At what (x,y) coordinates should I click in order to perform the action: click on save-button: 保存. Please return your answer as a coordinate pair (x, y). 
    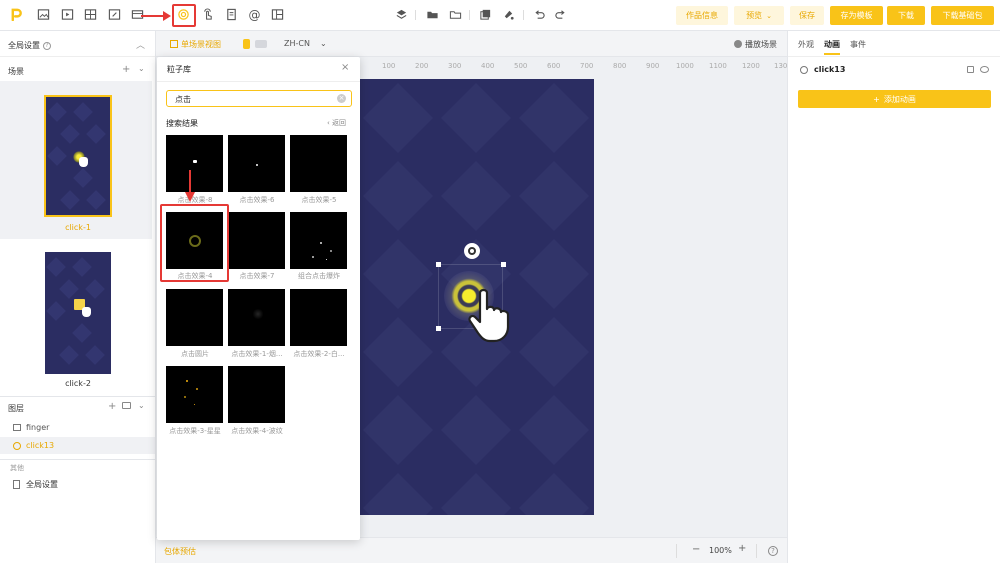
    Looking at the image, I should click on (807, 15).